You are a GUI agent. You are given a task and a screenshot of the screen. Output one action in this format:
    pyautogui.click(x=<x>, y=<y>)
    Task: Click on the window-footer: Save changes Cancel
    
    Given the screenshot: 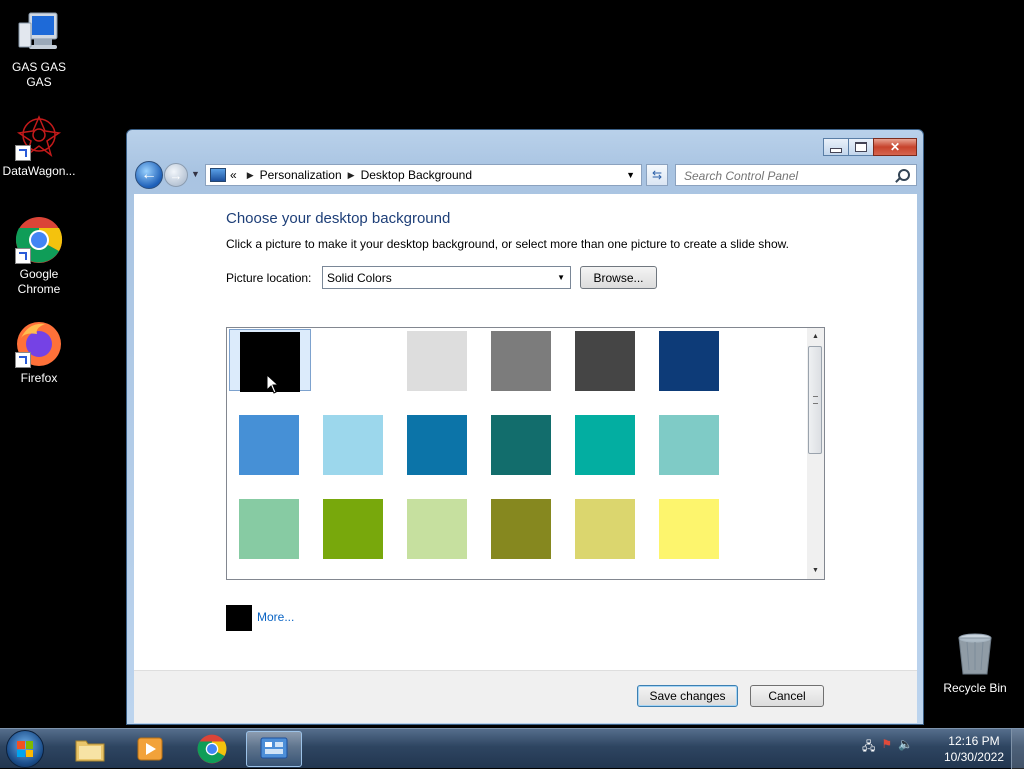 What is the action you would take?
    pyautogui.click(x=525, y=696)
    